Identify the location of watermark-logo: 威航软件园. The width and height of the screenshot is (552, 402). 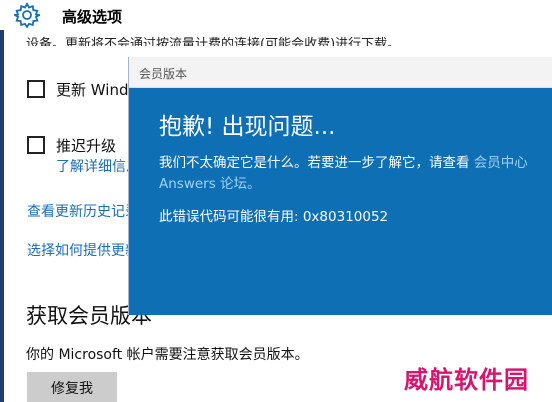
(466, 379).